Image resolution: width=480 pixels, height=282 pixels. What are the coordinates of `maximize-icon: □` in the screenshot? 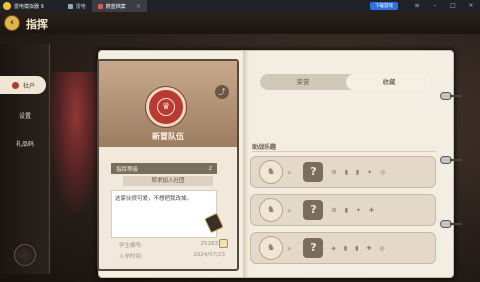 It's located at (453, 6).